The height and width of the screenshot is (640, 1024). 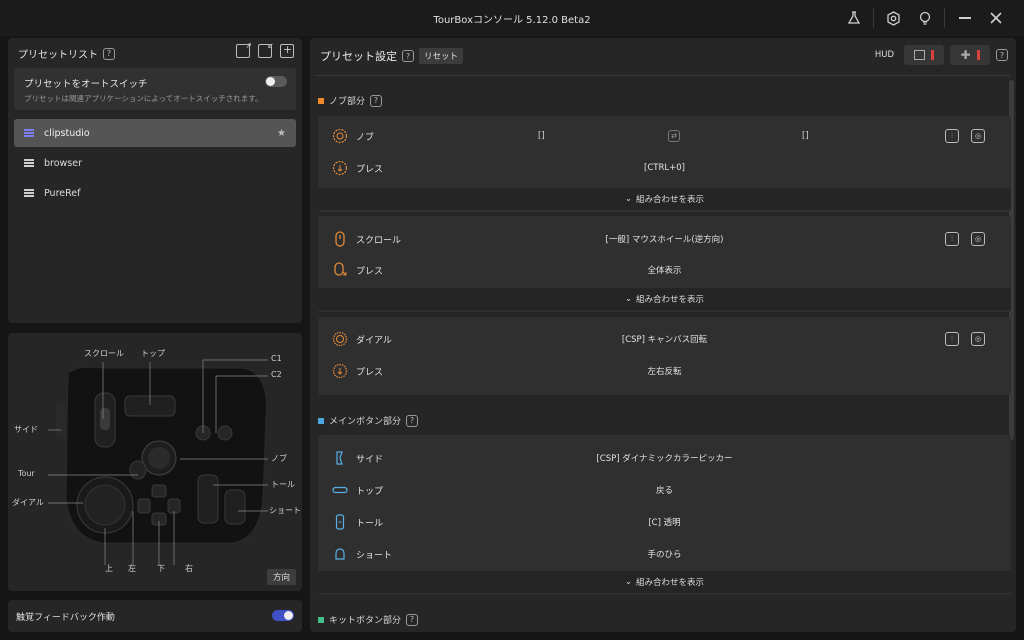 I want to click on haptic-label: 触覚フィードバック作動, so click(x=65, y=618).